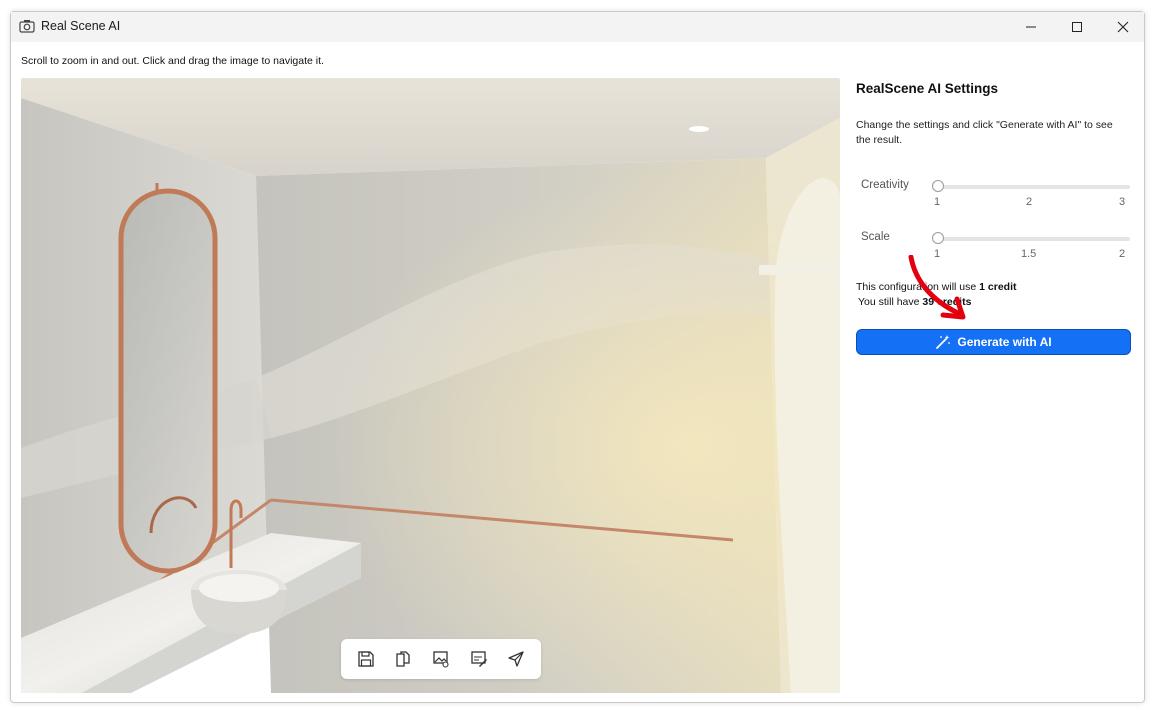  I want to click on window-title: Real Scene AI, so click(81, 26).